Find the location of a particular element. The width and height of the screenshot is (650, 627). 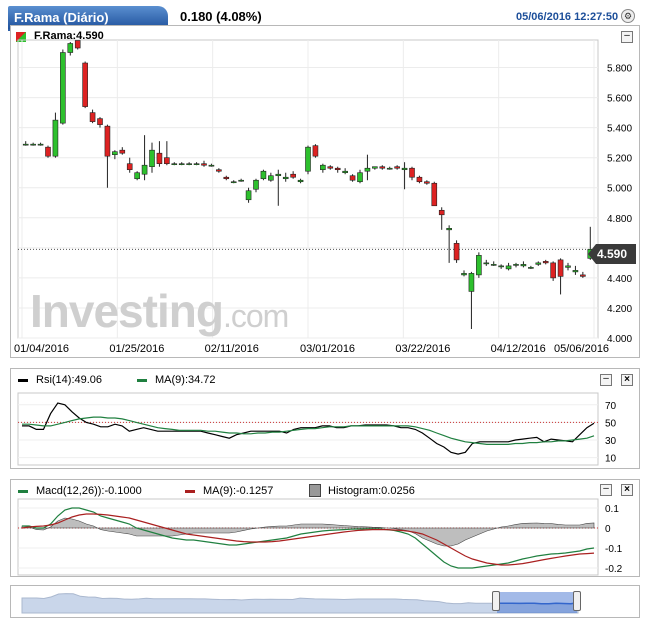

navigator-right-handle is located at coordinates (577, 601).